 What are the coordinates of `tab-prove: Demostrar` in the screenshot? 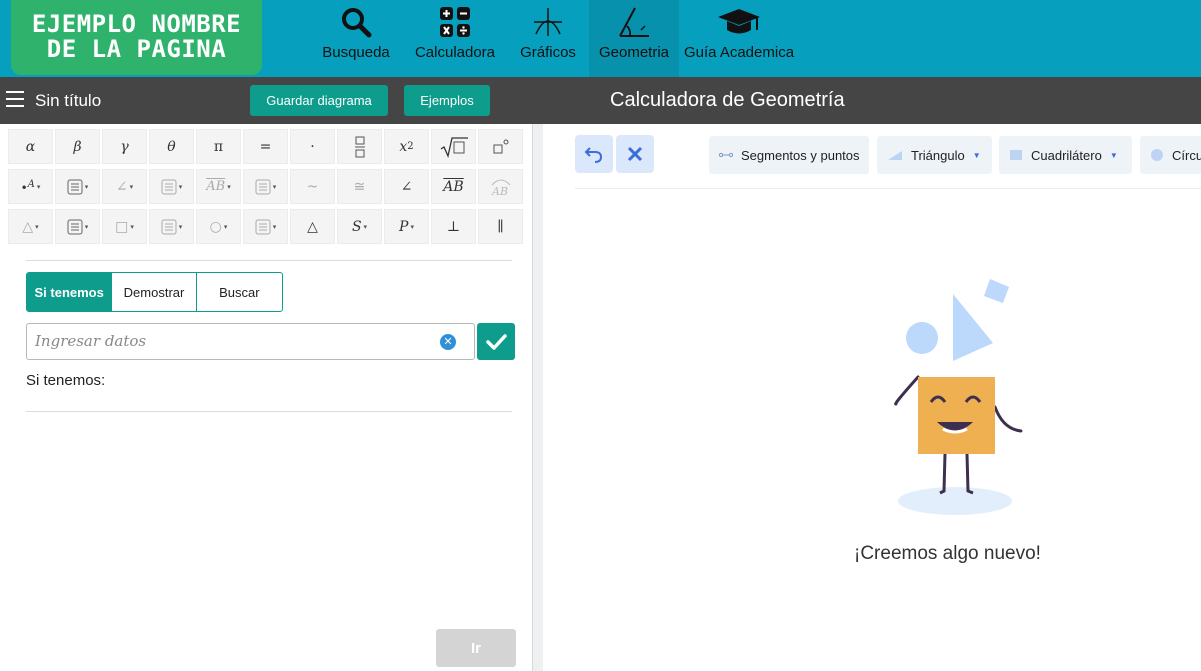 It's located at (154, 292).